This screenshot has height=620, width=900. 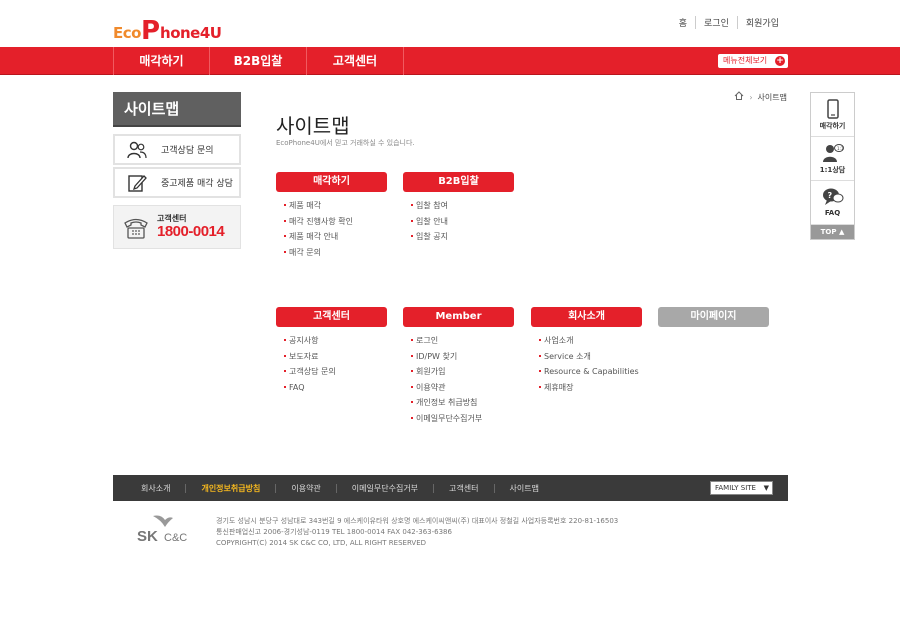 What do you see at coordinates (230, 488) in the screenshot?
I see `footer-link-privacy: 개인정보취급방침` at bounding box center [230, 488].